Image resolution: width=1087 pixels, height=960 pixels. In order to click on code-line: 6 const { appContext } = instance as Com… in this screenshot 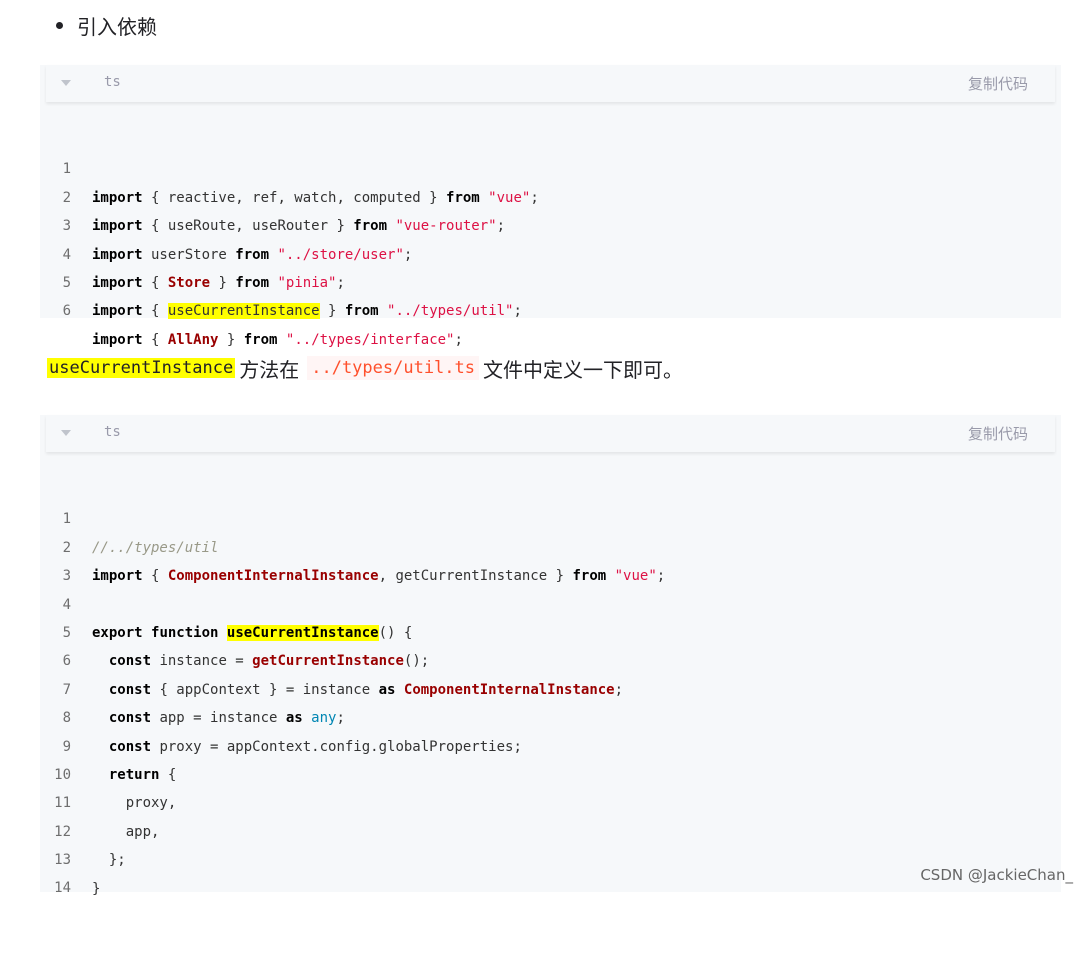, I will do `click(550, 658)`.